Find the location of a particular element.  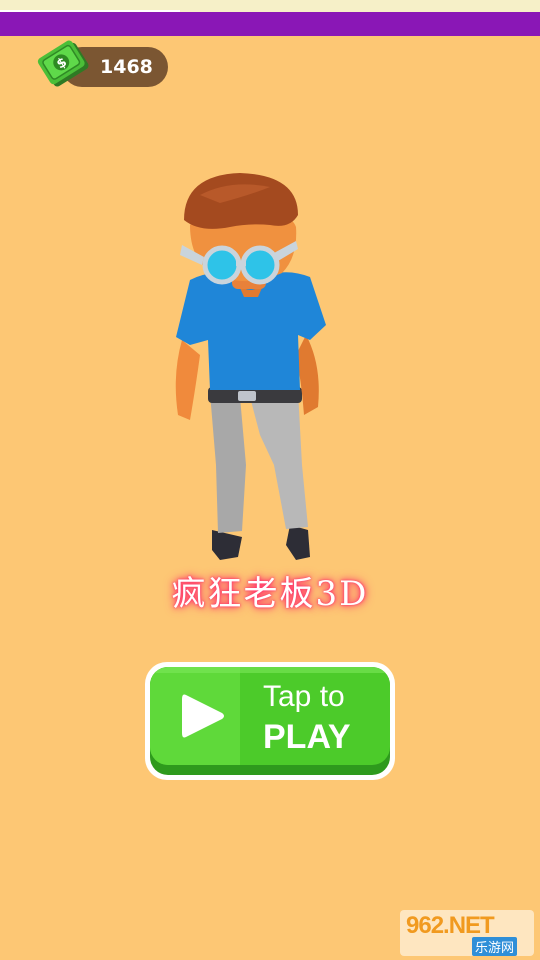

play-label-line2: PLAY is located at coordinates (307, 737).